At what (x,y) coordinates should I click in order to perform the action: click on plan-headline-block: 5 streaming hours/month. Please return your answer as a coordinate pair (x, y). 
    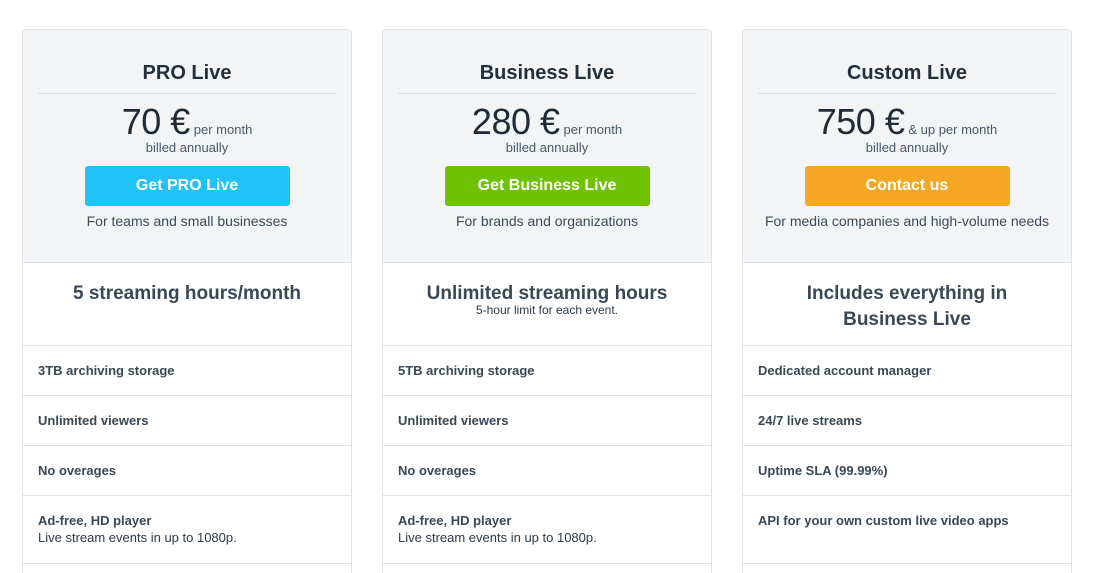
    Looking at the image, I should click on (187, 304).